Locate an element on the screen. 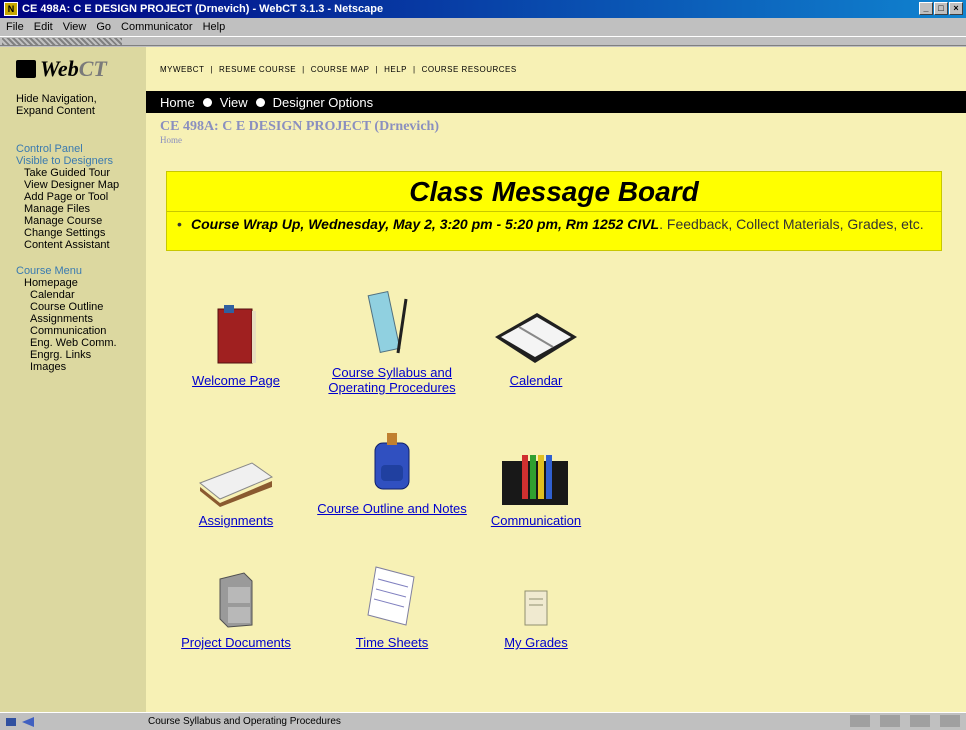 This screenshot has height=730, width=966. calendar-tile: Calendar is located at coordinates (536, 337).